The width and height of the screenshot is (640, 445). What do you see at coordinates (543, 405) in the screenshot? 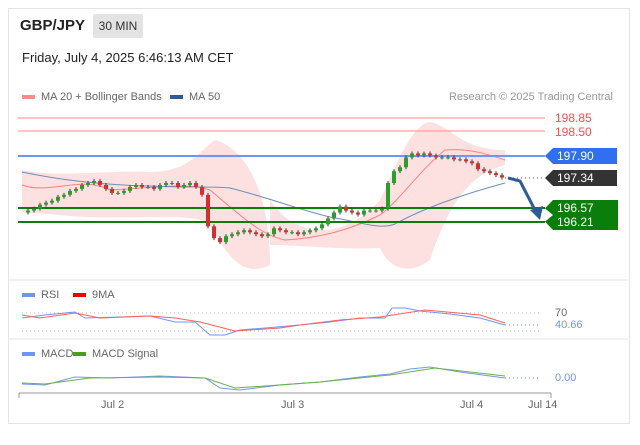
I see `x-tick-label: Jul 14` at bounding box center [543, 405].